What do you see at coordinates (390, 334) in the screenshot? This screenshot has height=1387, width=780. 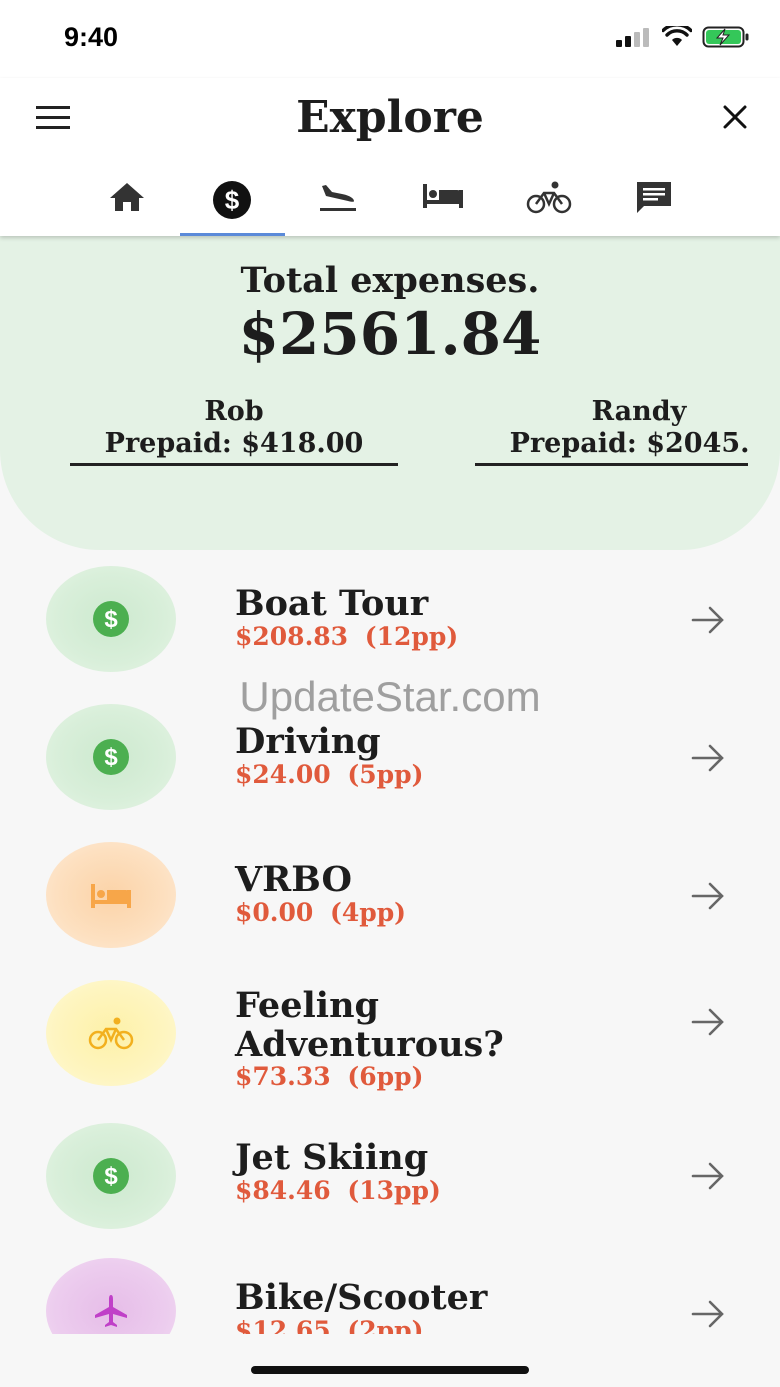 I see `total-amount: $2561.84` at bounding box center [390, 334].